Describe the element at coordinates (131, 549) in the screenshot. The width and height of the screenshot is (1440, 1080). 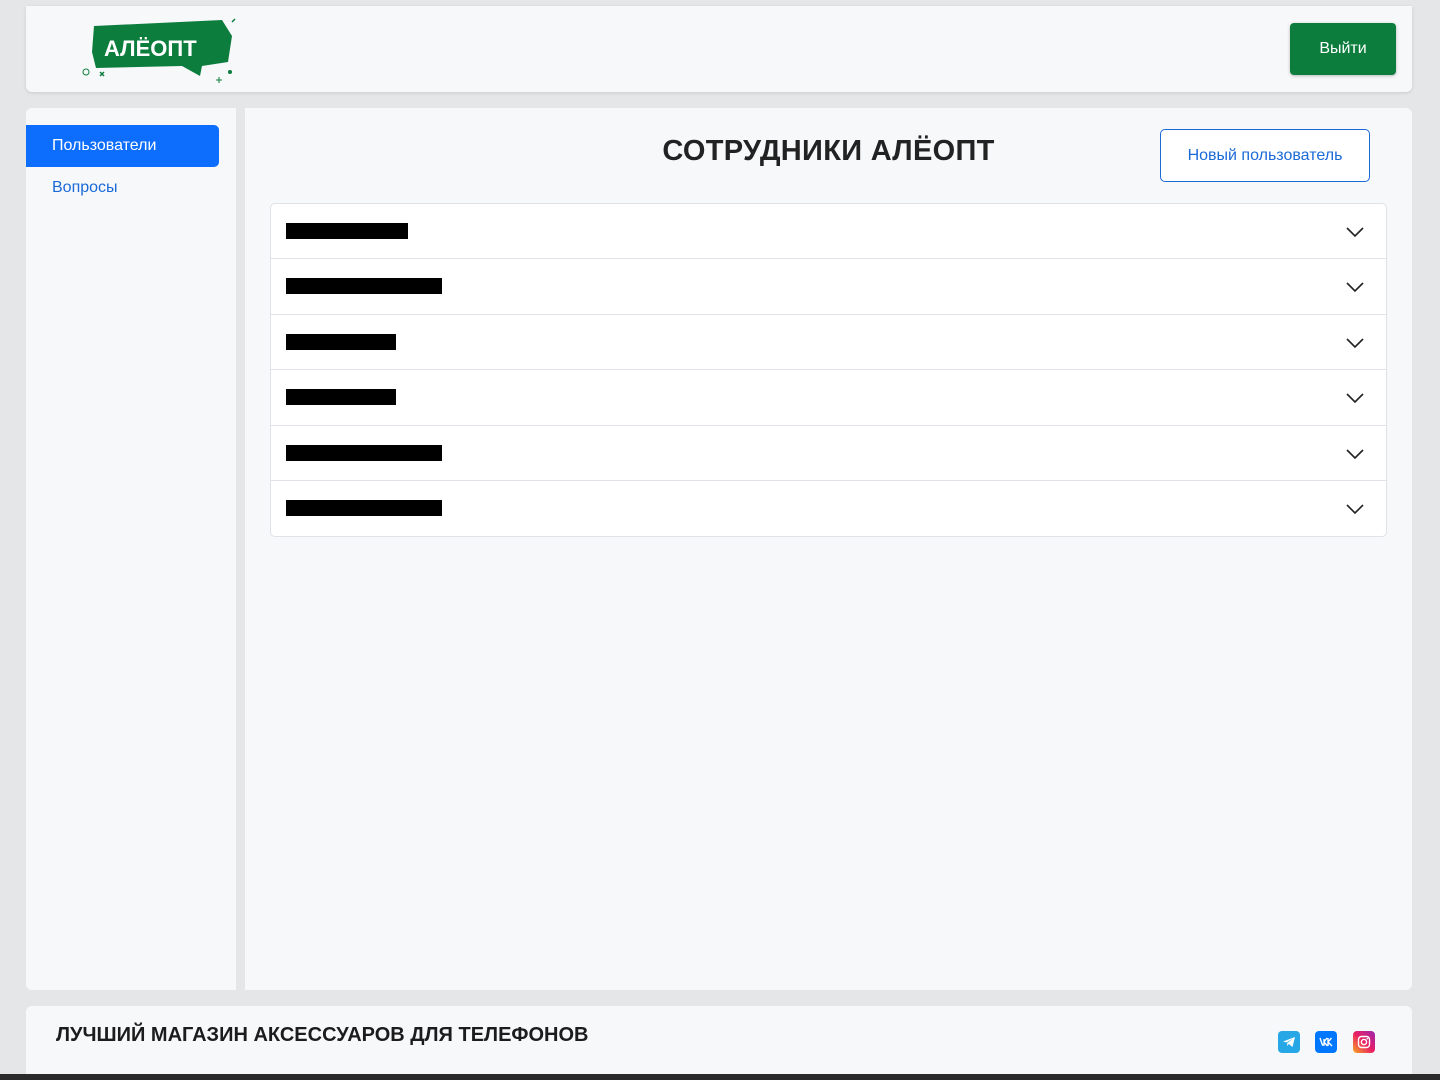
I see `sidebar: Пользователи Вопросы` at that location.